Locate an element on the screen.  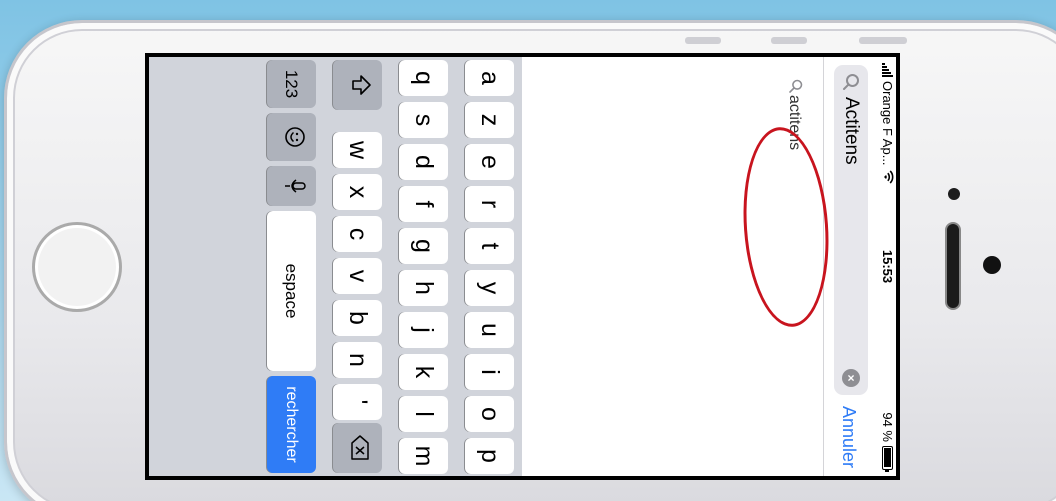
keyboard-row-3: w x c v b n ' is located at coordinates (352, 266).